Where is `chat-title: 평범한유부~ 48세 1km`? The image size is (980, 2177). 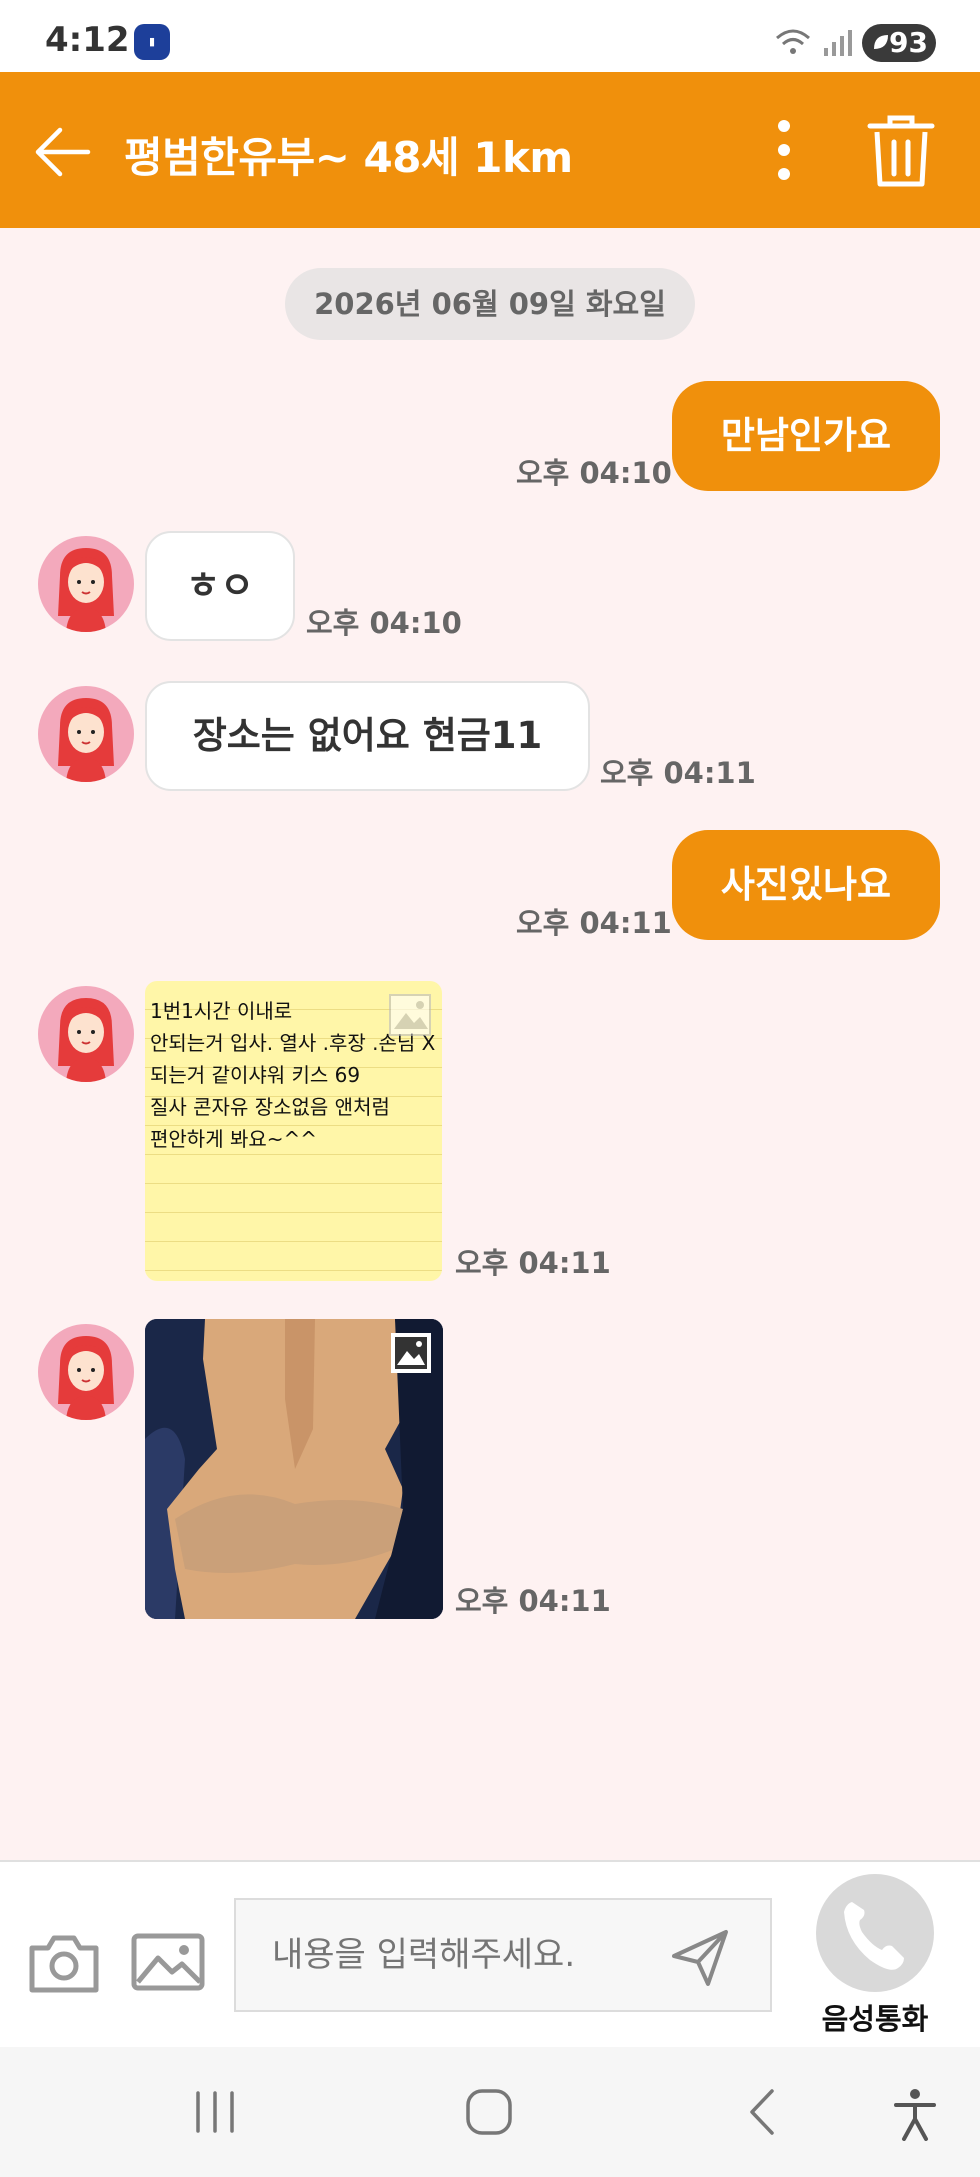 chat-title: 평범한유부~ 48세 1km is located at coordinates (348, 157).